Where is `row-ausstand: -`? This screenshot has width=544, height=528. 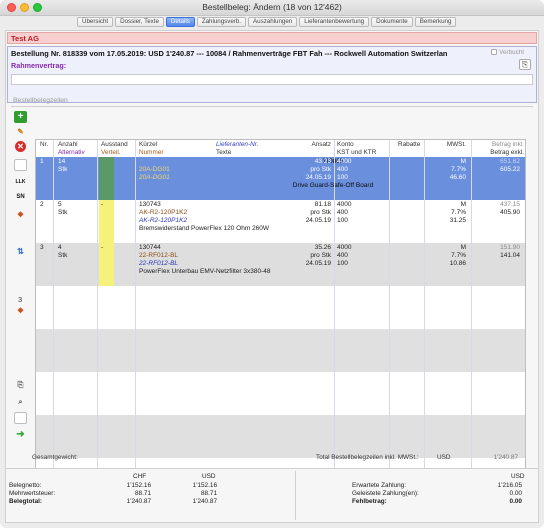 row-ausstand: - is located at coordinates (102, 204).